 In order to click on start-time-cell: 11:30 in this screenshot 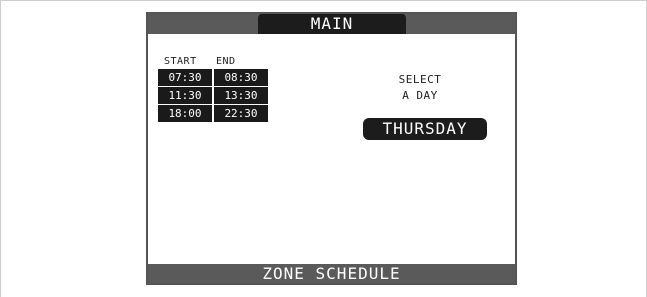, I will do `click(185, 95)`.